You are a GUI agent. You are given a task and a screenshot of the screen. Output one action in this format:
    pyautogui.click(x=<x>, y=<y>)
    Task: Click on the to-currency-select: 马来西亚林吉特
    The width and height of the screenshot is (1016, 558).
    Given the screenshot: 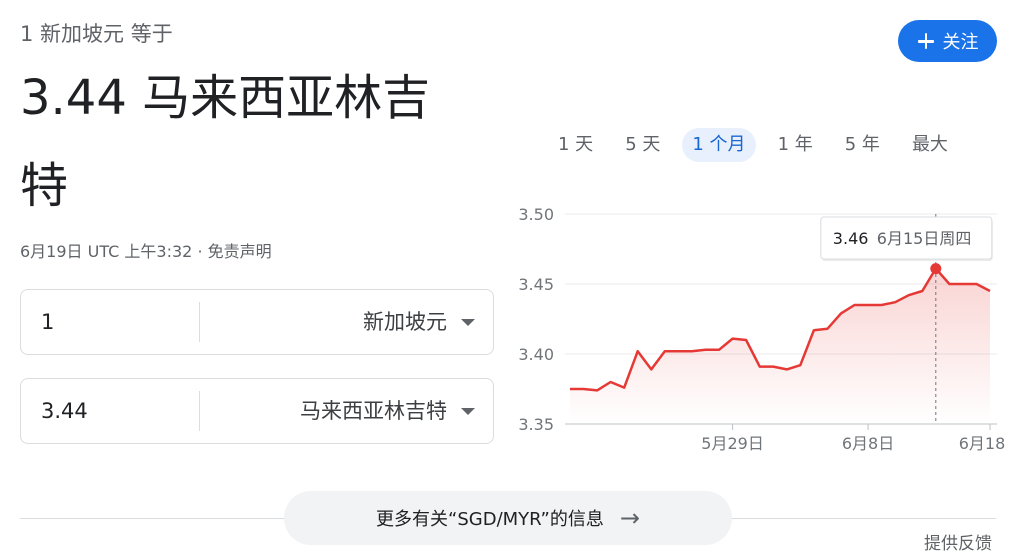 What is the action you would take?
    pyautogui.click(x=373, y=411)
    